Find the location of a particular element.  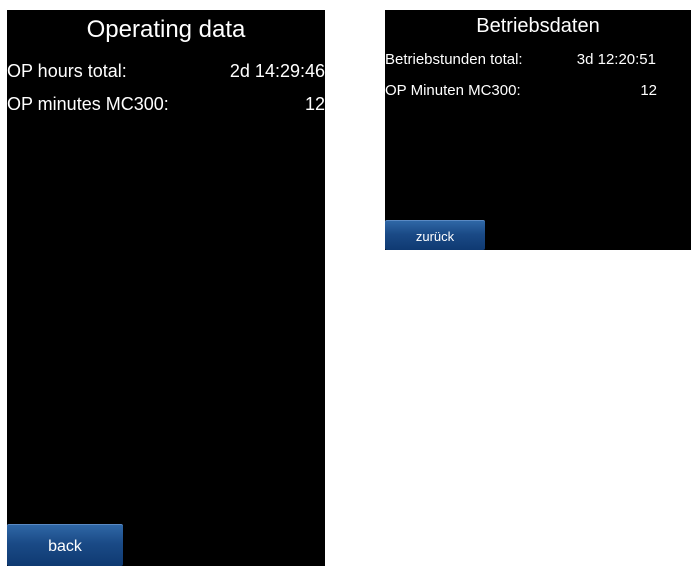

betriebstunden-total-value: 3d 12:20:51 is located at coordinates (616, 59).